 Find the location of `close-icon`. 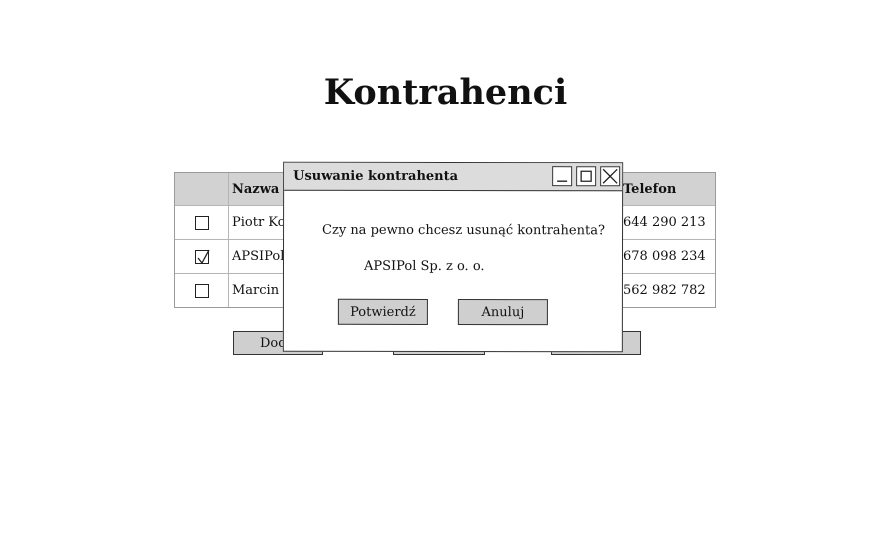

close-icon is located at coordinates (610, 176).